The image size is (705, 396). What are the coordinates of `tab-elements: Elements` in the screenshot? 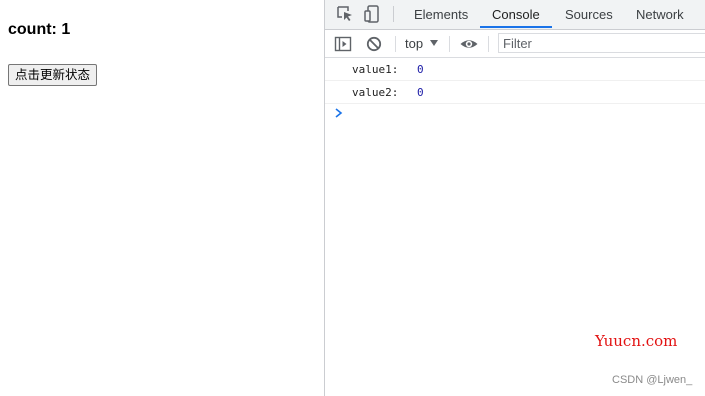 It's located at (441, 14).